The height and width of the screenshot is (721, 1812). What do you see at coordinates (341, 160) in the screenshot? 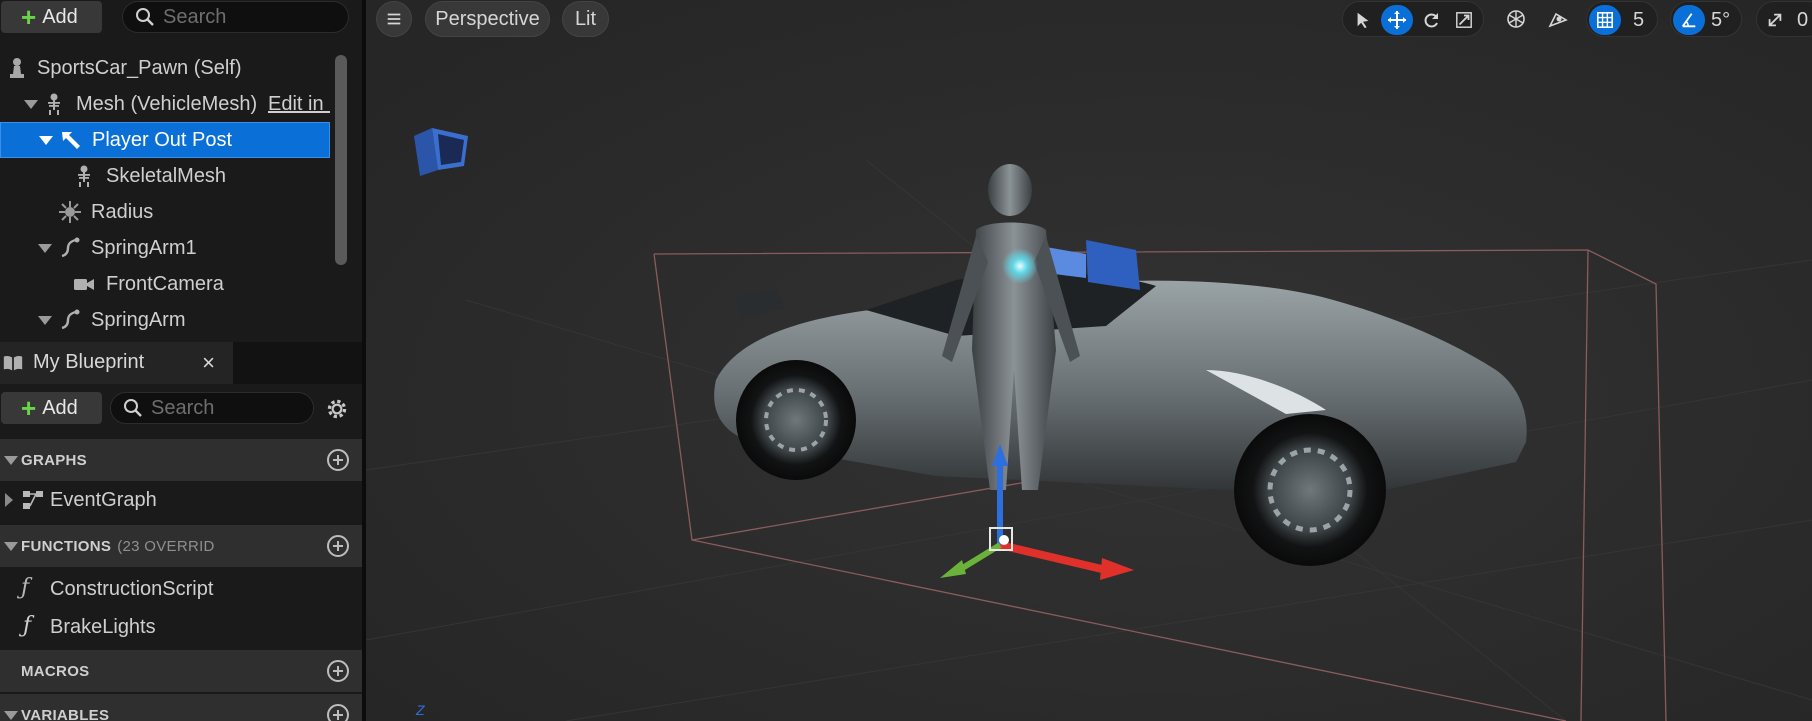
I see `tree-scrollbar` at bounding box center [341, 160].